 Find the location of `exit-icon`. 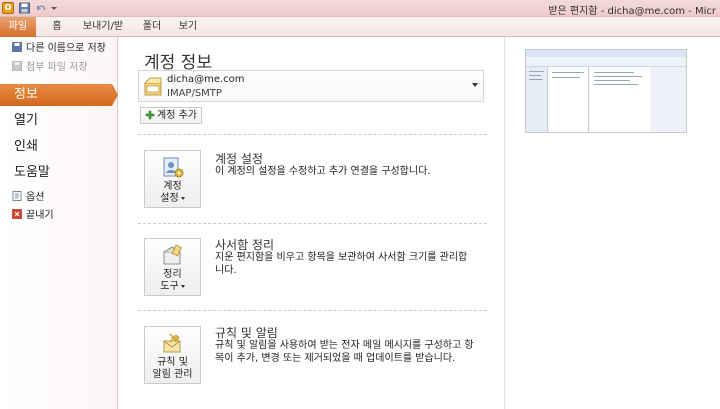

exit-icon is located at coordinates (17, 214).